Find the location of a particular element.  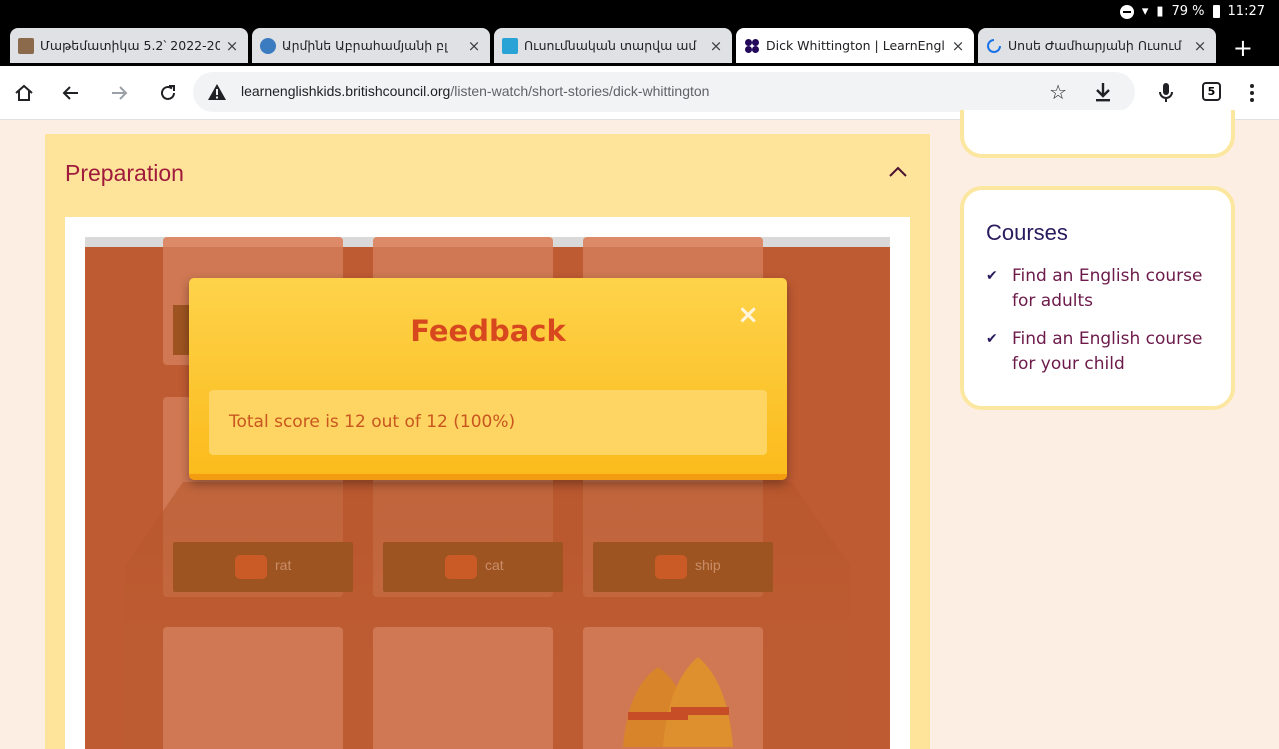

wordpress-icon is located at coordinates (268, 45).